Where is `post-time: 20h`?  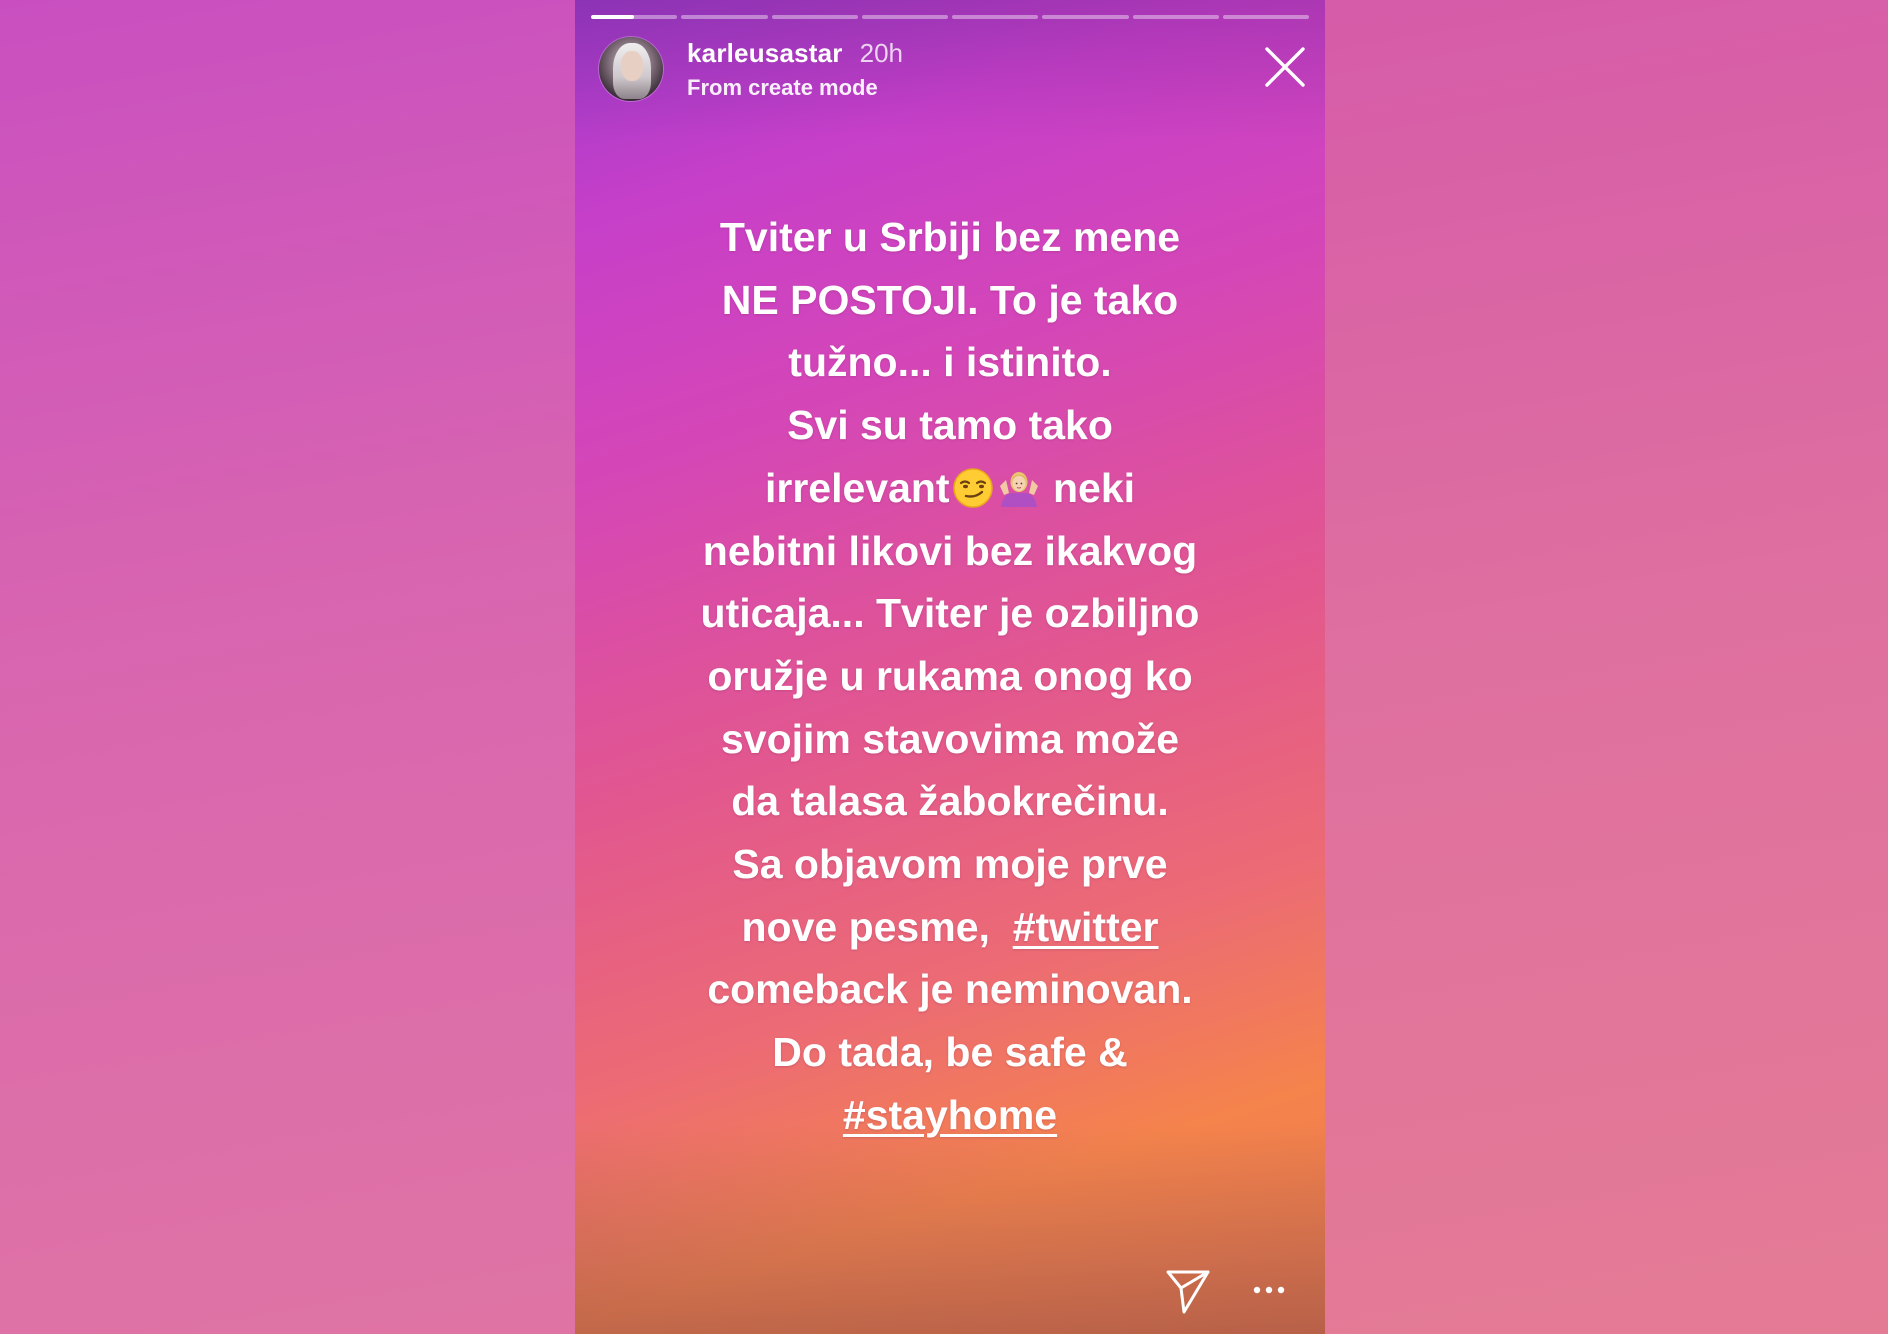
post-time: 20h is located at coordinates (881, 52).